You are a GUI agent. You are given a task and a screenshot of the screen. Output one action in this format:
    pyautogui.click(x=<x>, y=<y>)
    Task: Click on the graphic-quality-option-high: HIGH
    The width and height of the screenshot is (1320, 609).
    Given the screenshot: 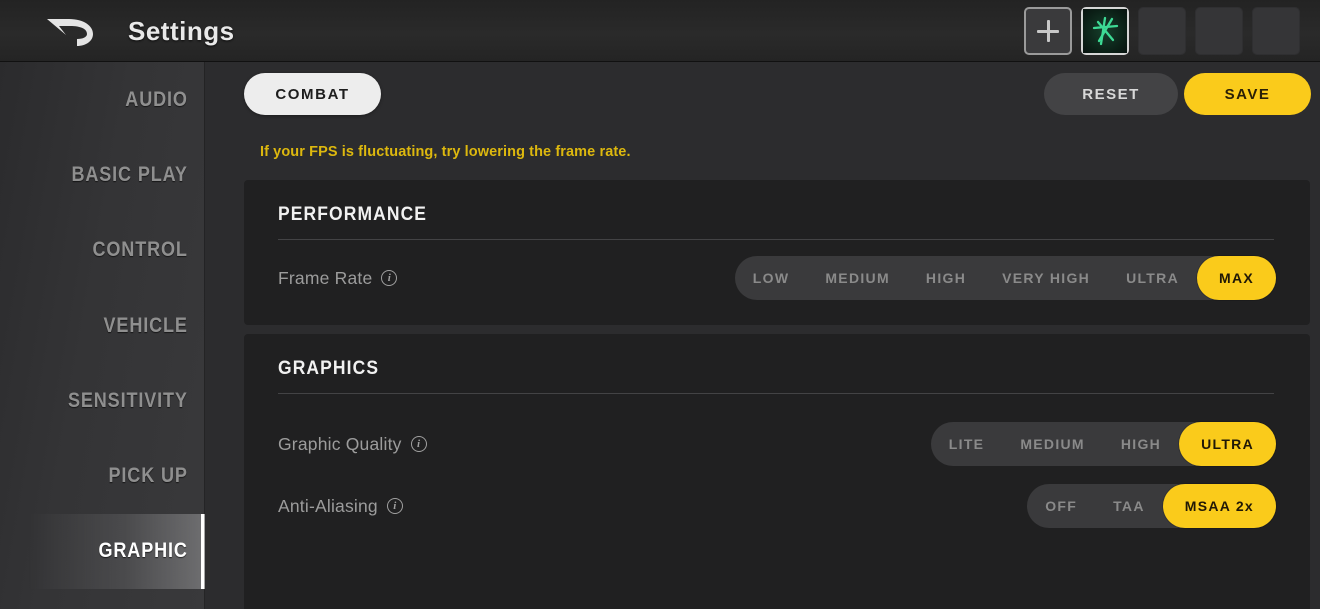 What is the action you would take?
    pyautogui.click(x=1141, y=444)
    